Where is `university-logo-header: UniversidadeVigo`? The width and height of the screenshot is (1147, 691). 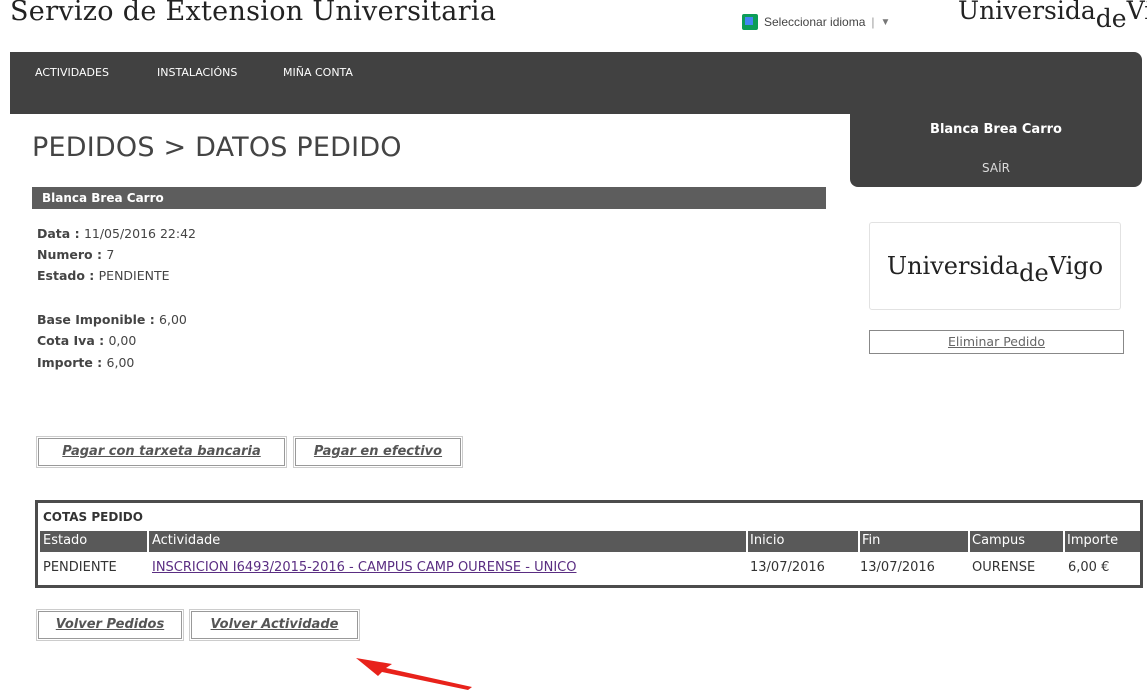
university-logo-header: UniversidadeVigo is located at coordinates (1052, 16).